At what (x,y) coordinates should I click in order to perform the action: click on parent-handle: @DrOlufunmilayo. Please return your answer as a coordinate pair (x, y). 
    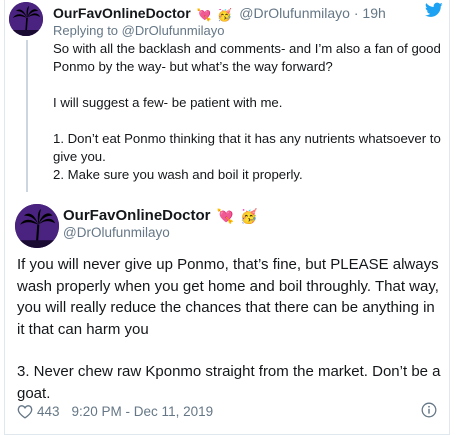
    Looking at the image, I should click on (294, 13).